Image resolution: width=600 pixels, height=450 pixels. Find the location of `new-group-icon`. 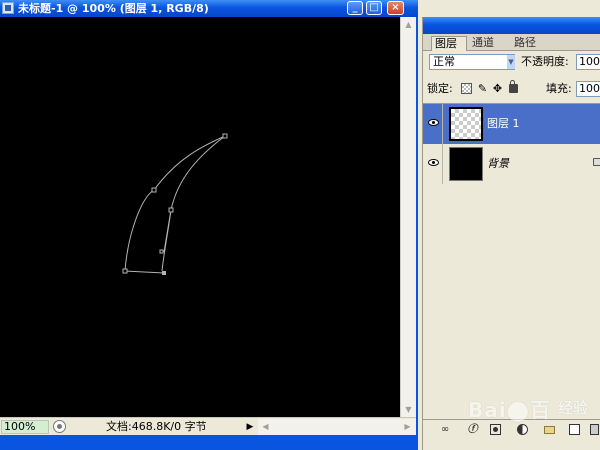

new-group-icon is located at coordinates (549, 430).